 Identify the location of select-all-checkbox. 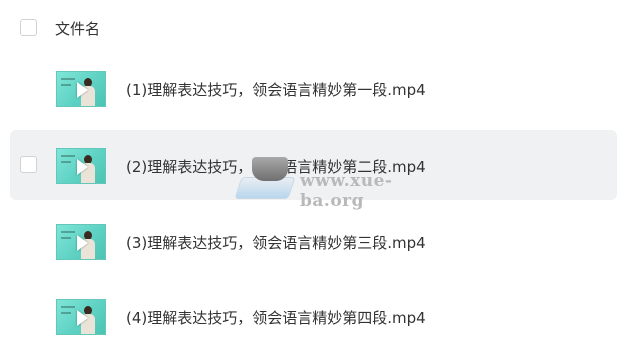
(28, 27).